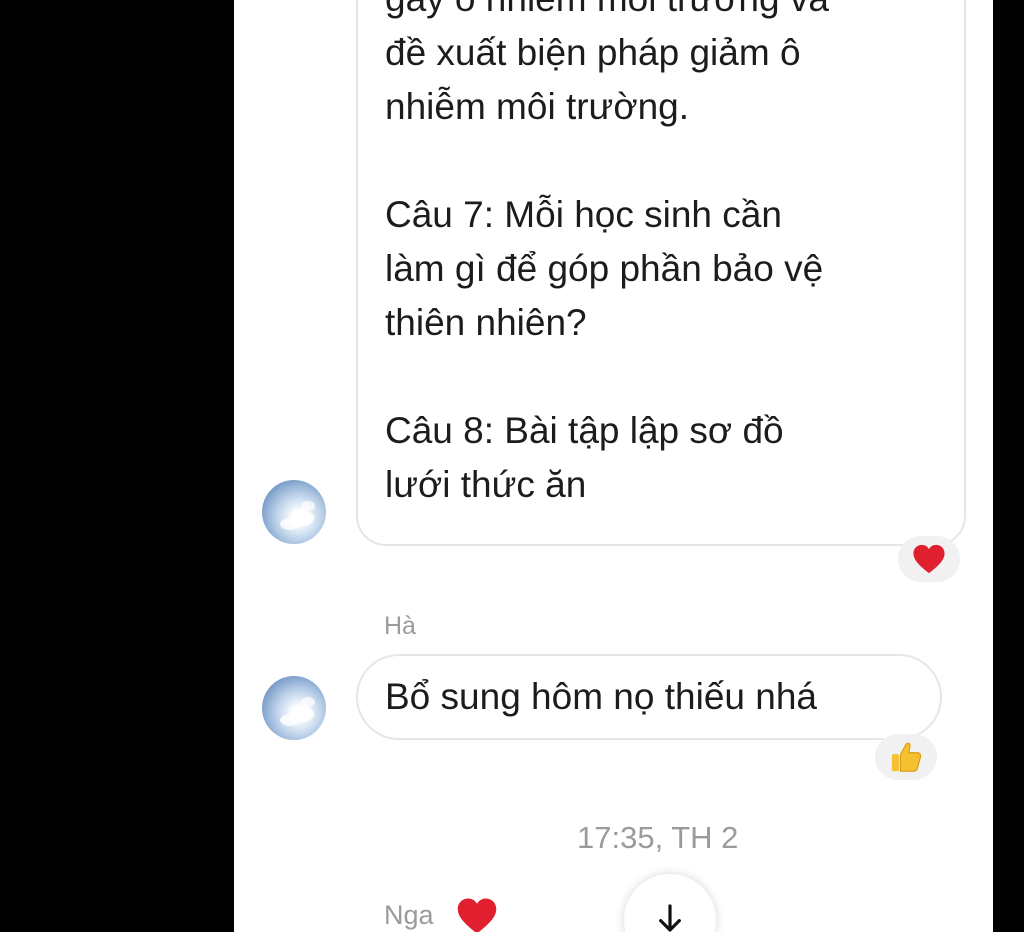 This screenshot has height=932, width=1024. What do you see at coordinates (1008, 466) in the screenshot?
I see `right-letterbox` at bounding box center [1008, 466].